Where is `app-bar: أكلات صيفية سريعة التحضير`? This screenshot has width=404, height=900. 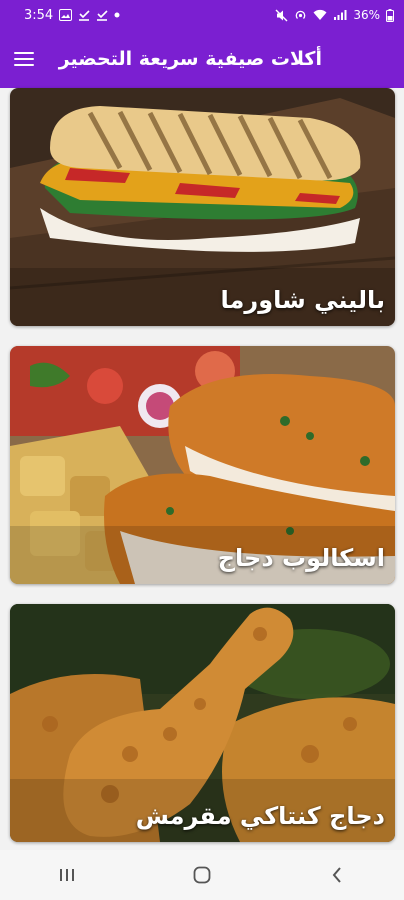 app-bar: أكلات صيفية سريعة التحضير is located at coordinates (202, 59).